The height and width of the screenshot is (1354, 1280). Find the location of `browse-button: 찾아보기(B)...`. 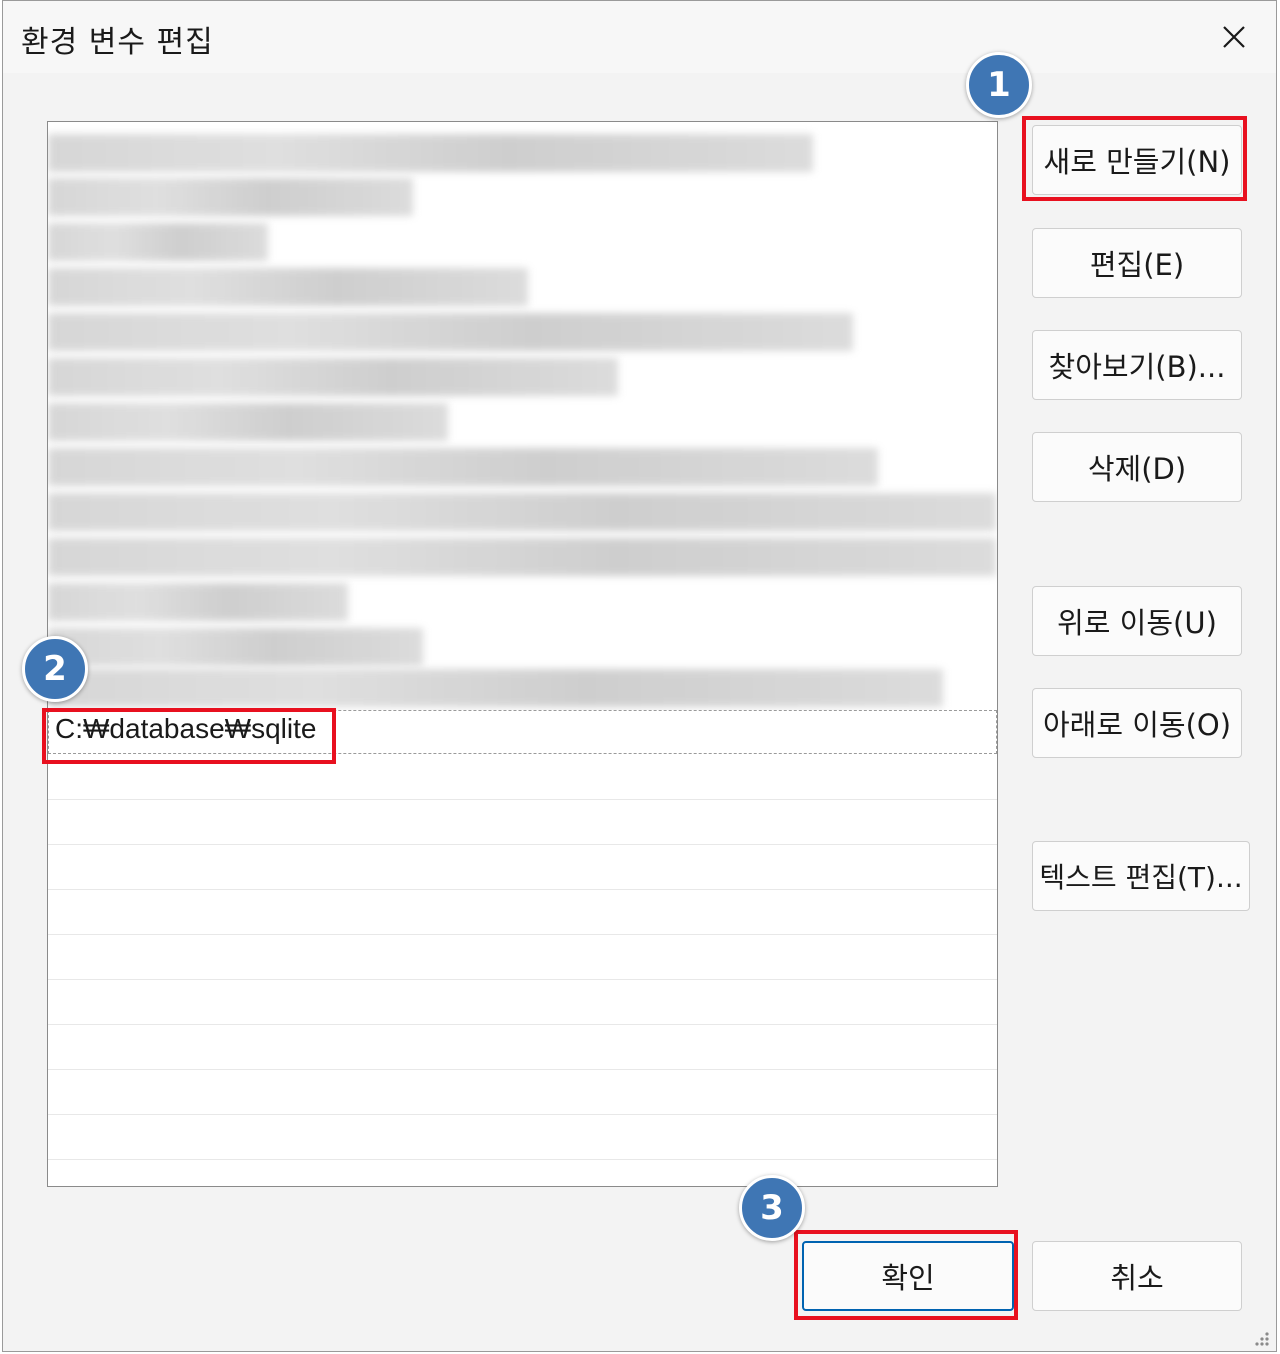

browse-button: 찾아보기(B)... is located at coordinates (1137, 365).